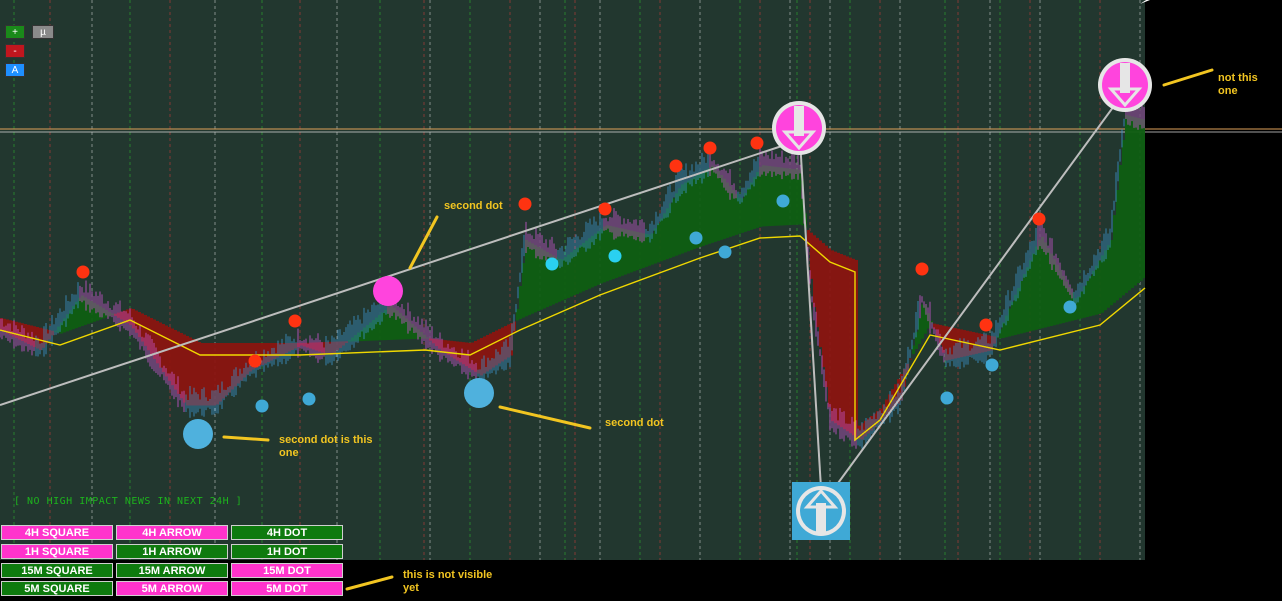 This screenshot has height=601, width=1282. I want to click on zoom-out-button: -, so click(15, 51).